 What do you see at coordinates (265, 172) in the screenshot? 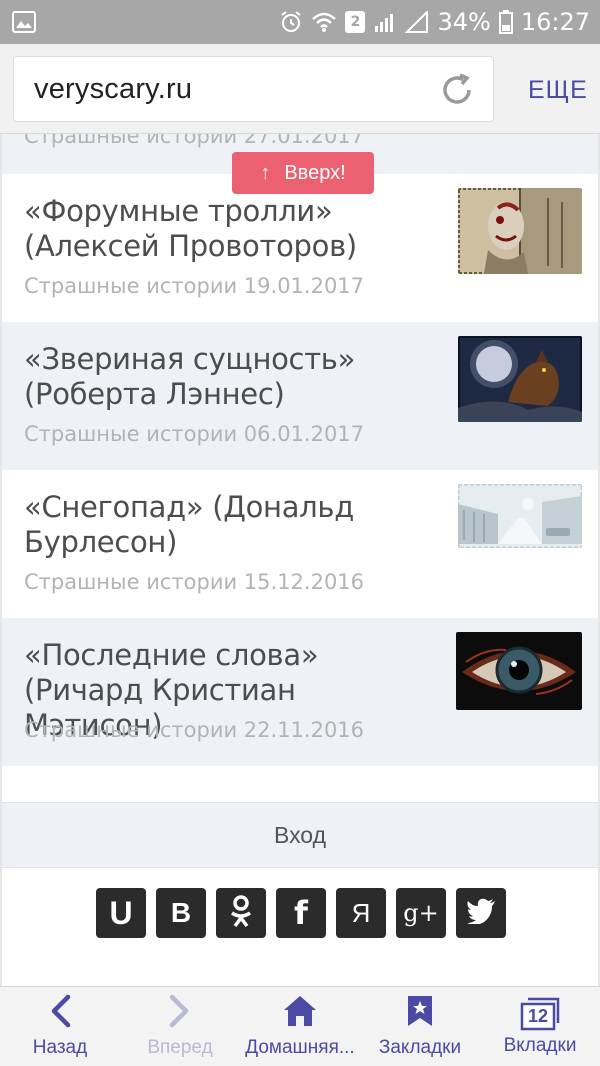
I see `up-arrow-icon: ↑` at bounding box center [265, 172].